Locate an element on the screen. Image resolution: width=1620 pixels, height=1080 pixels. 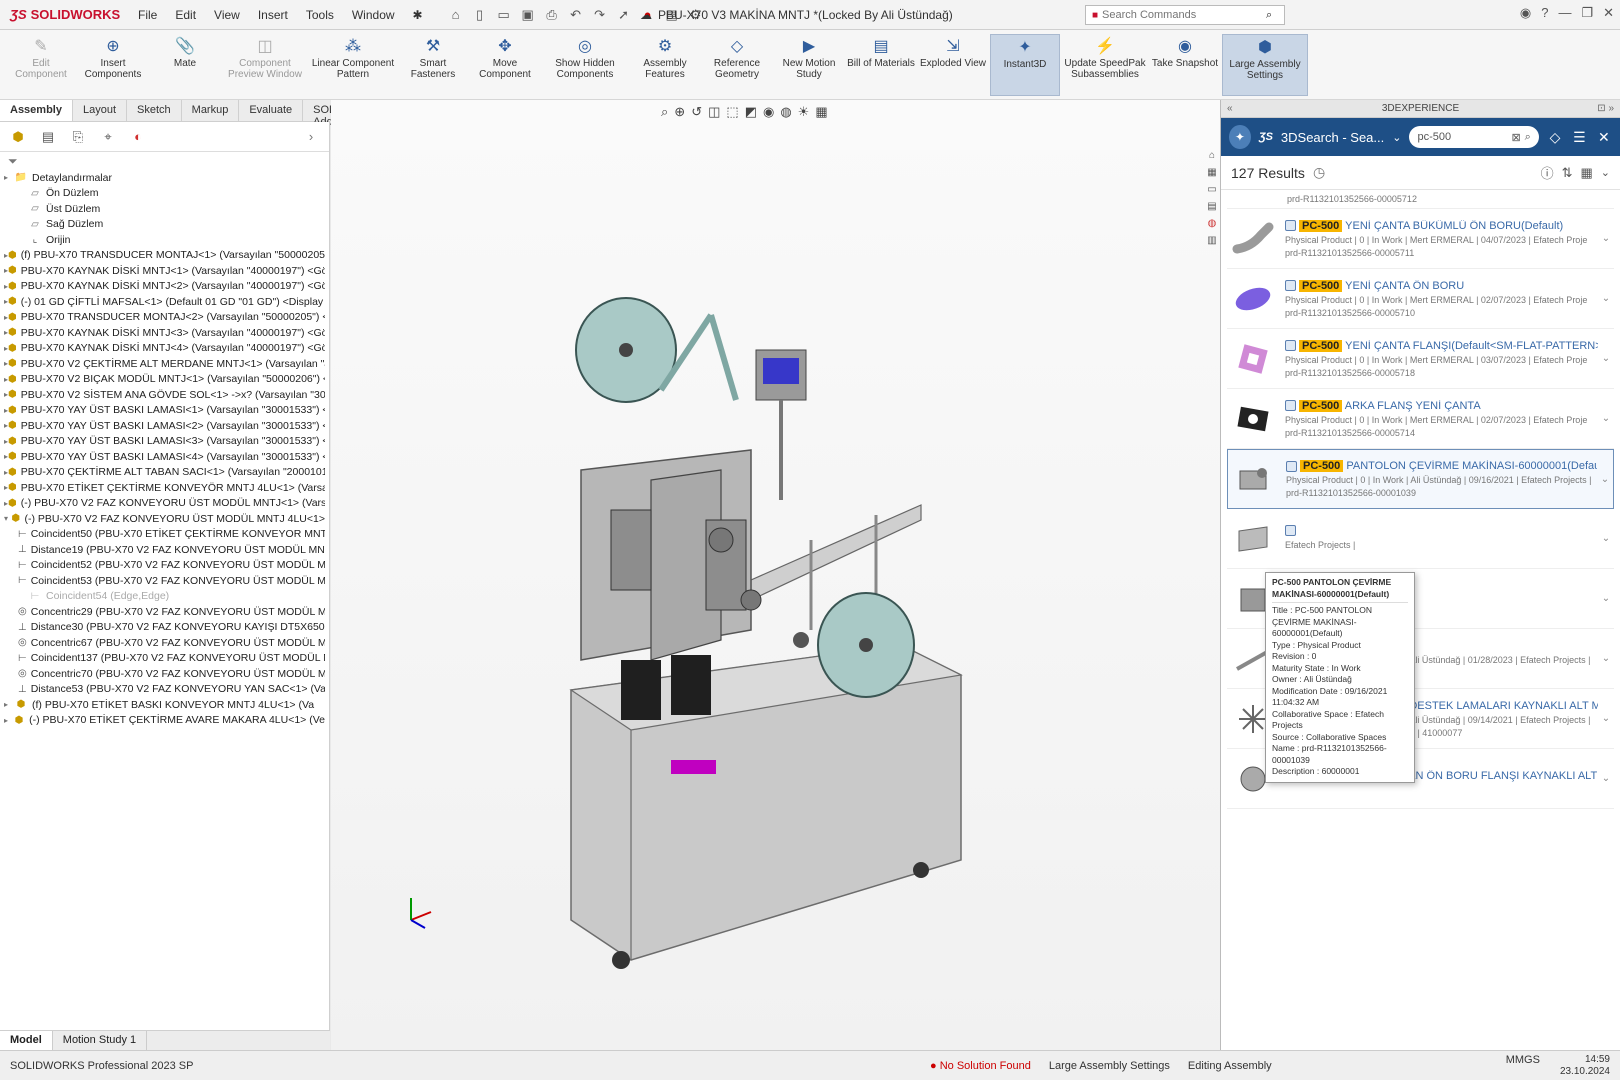
dimxpert-tab-icon: ⌖ is located at coordinates (108, 137).